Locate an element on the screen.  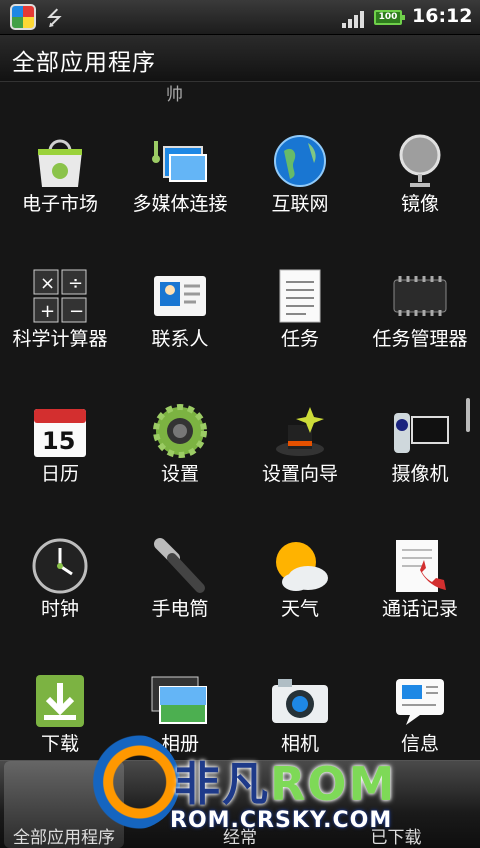
app-item: 15 日历 is located at coordinates (60, 452).